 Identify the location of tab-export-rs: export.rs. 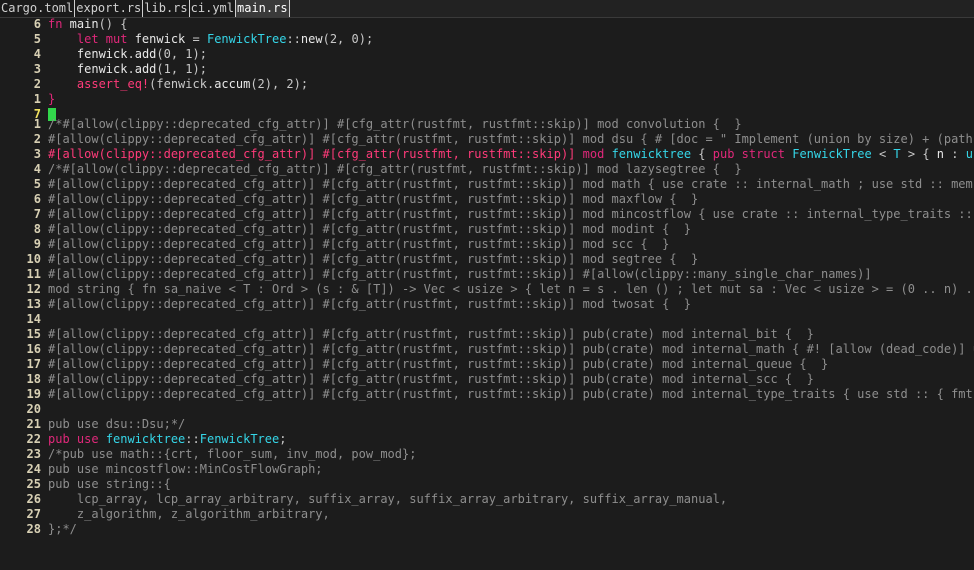
(109, 8).